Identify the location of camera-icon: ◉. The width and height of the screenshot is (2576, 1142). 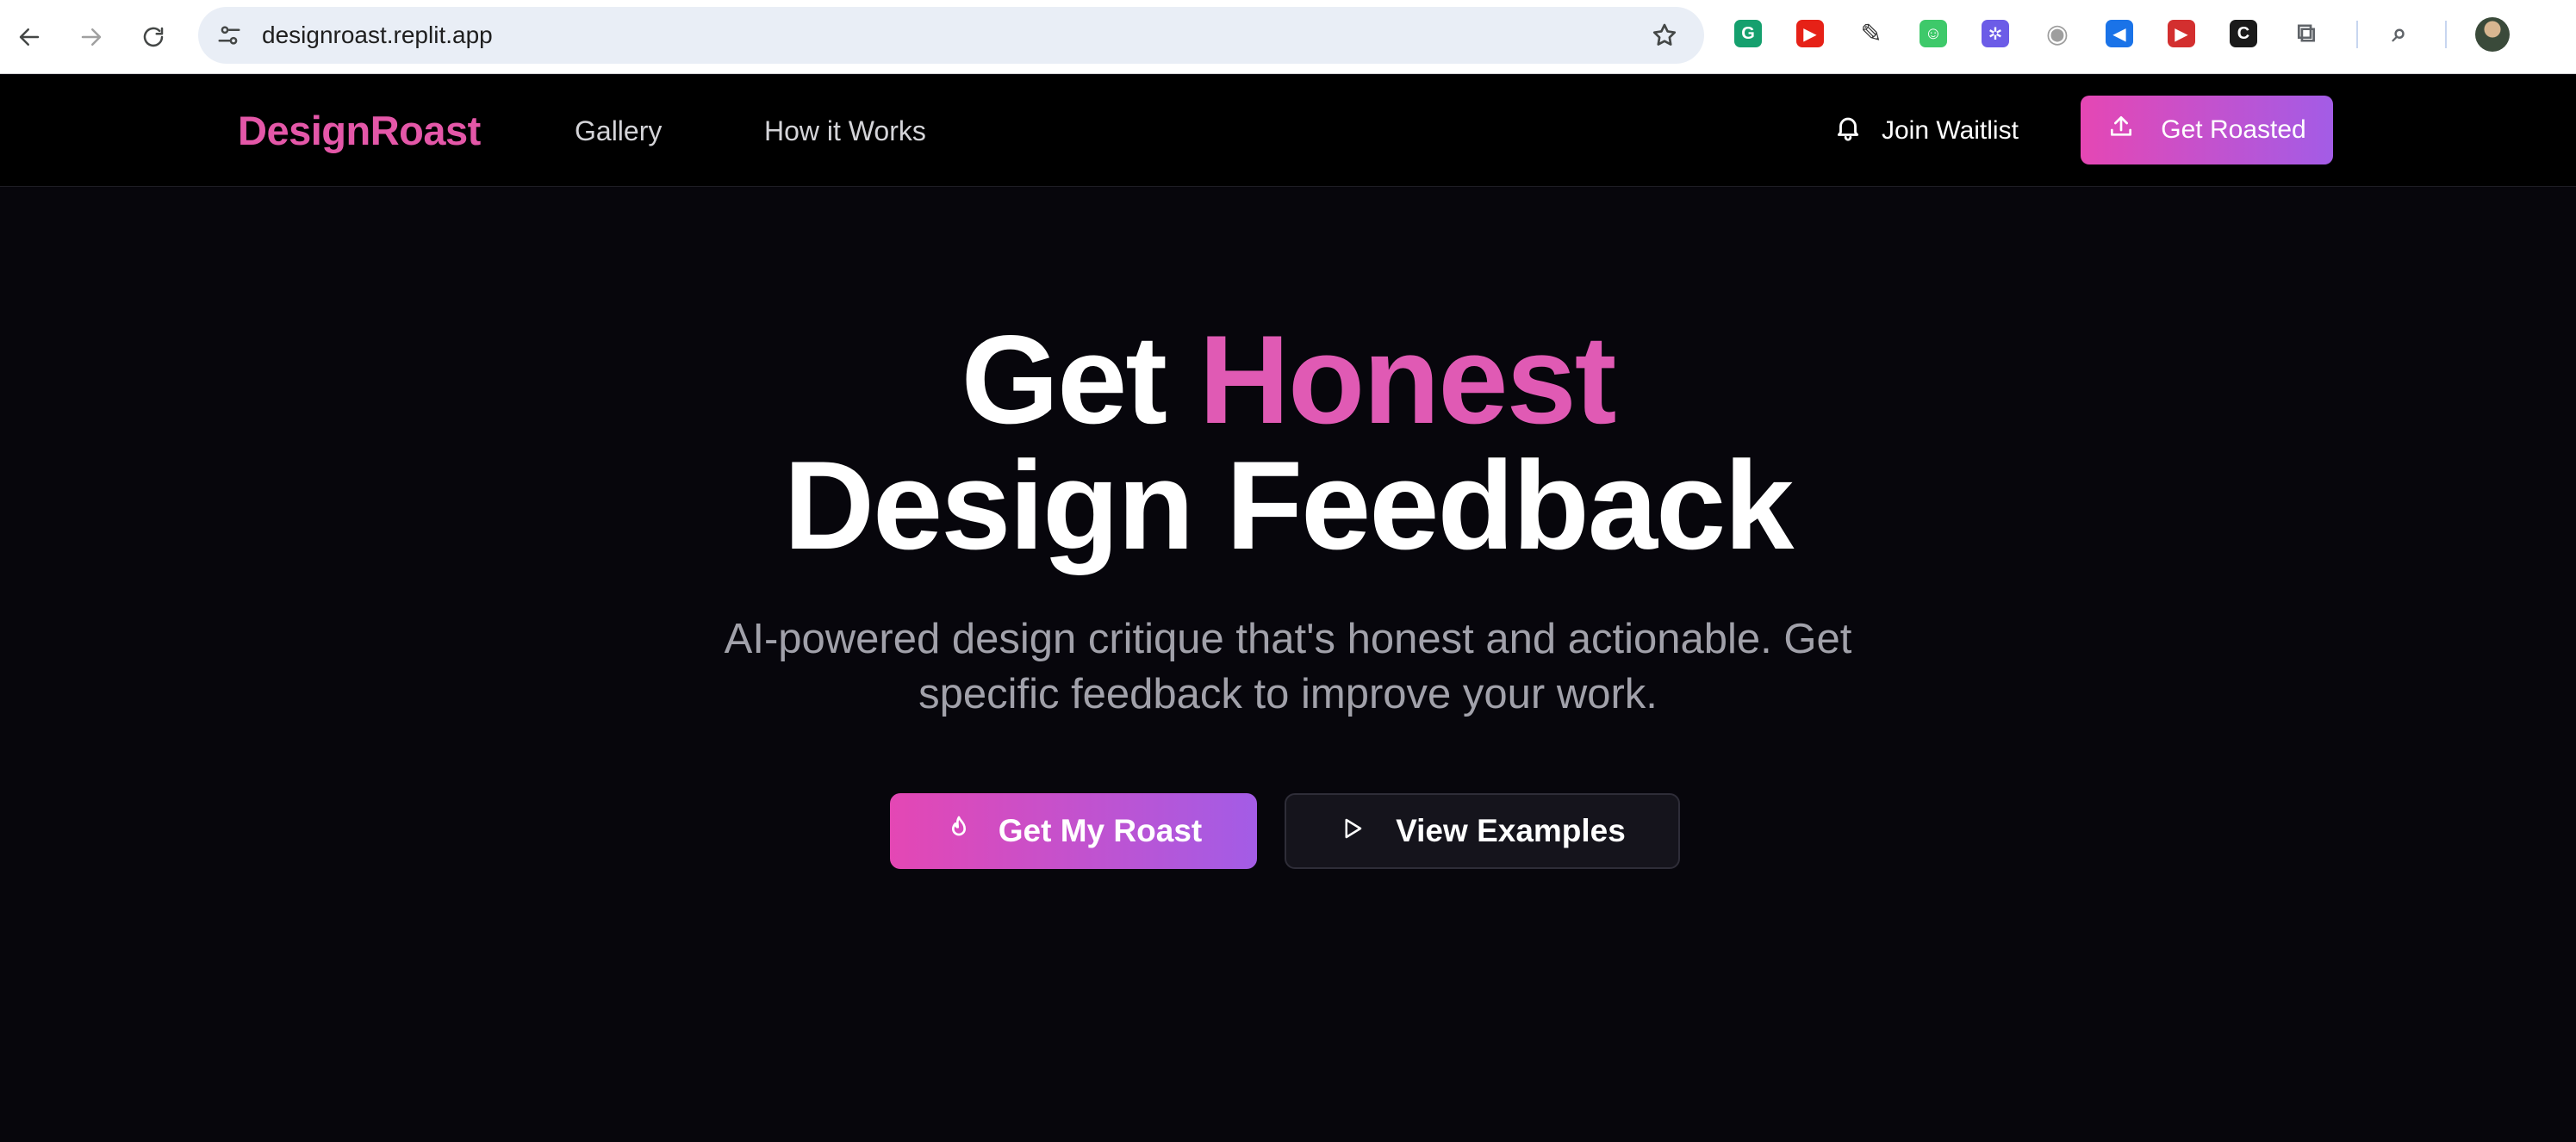
(2058, 34).